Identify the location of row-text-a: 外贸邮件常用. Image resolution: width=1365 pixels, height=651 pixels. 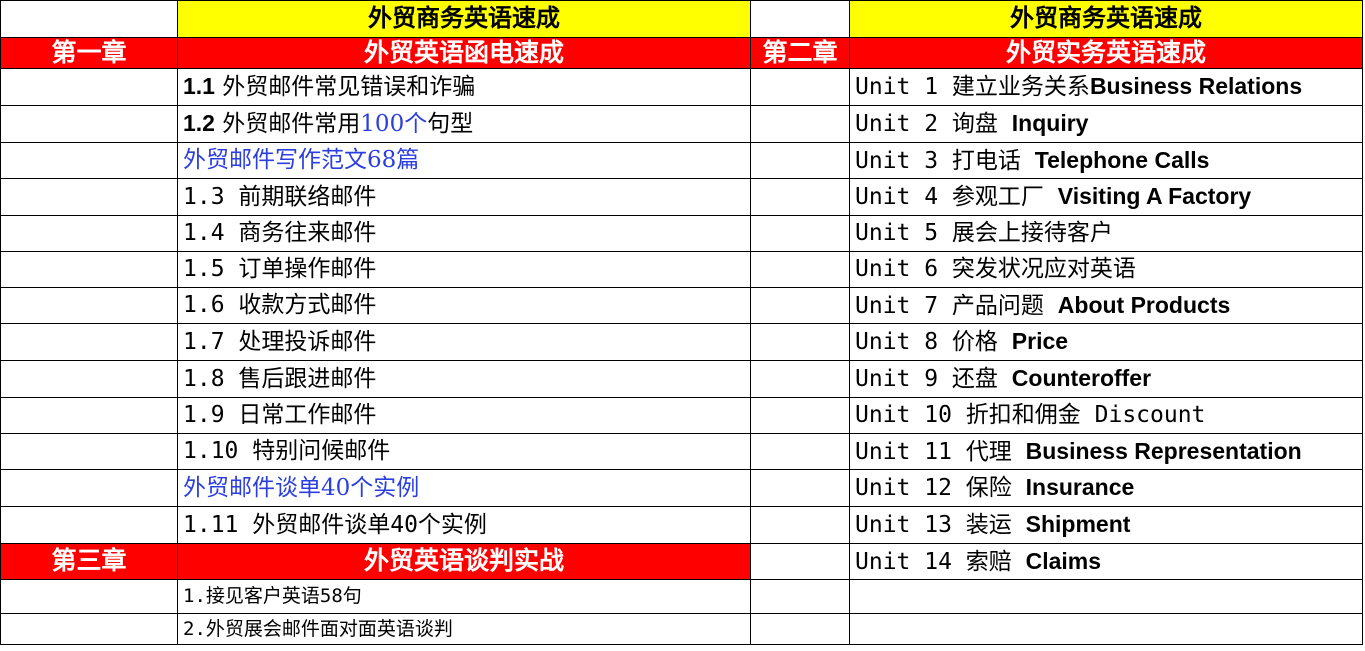
(287, 124).